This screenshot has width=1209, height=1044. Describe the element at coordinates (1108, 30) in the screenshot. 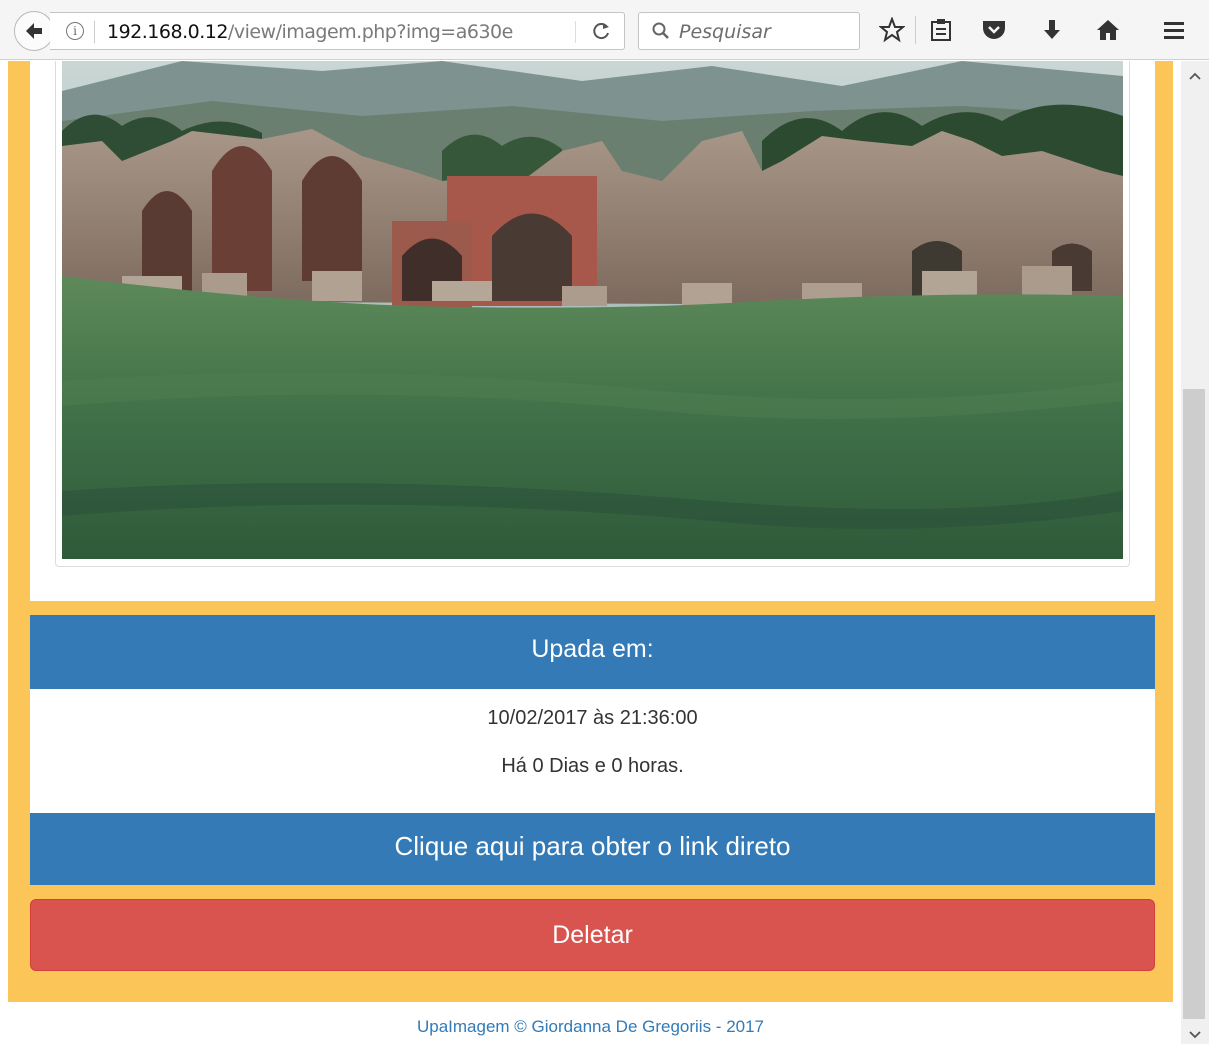

I see `home-icon` at that location.